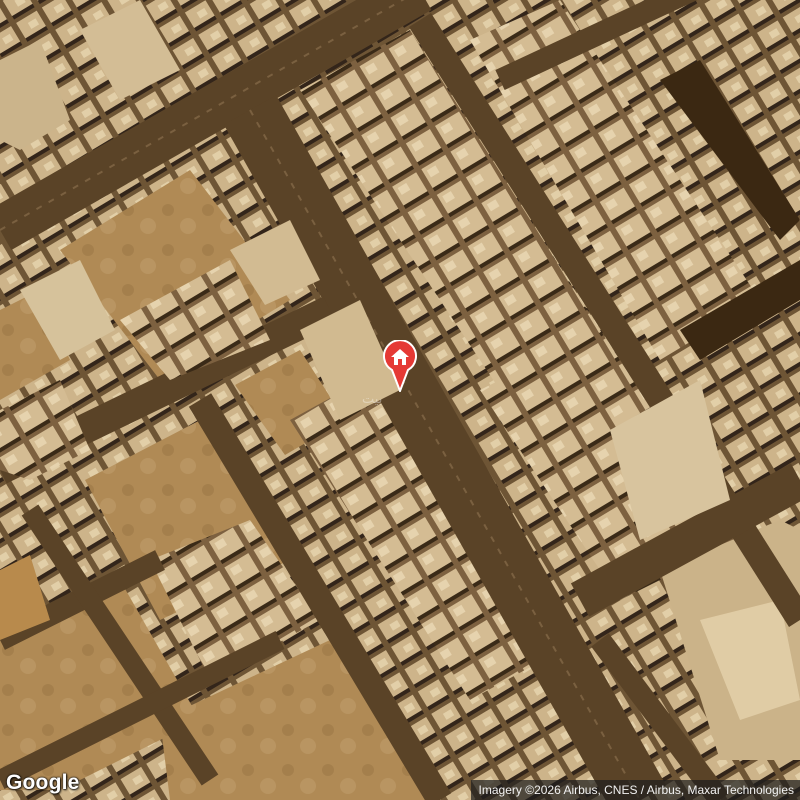  Describe the element at coordinates (43, 783) in the screenshot. I see `google-logo: Google` at that location.